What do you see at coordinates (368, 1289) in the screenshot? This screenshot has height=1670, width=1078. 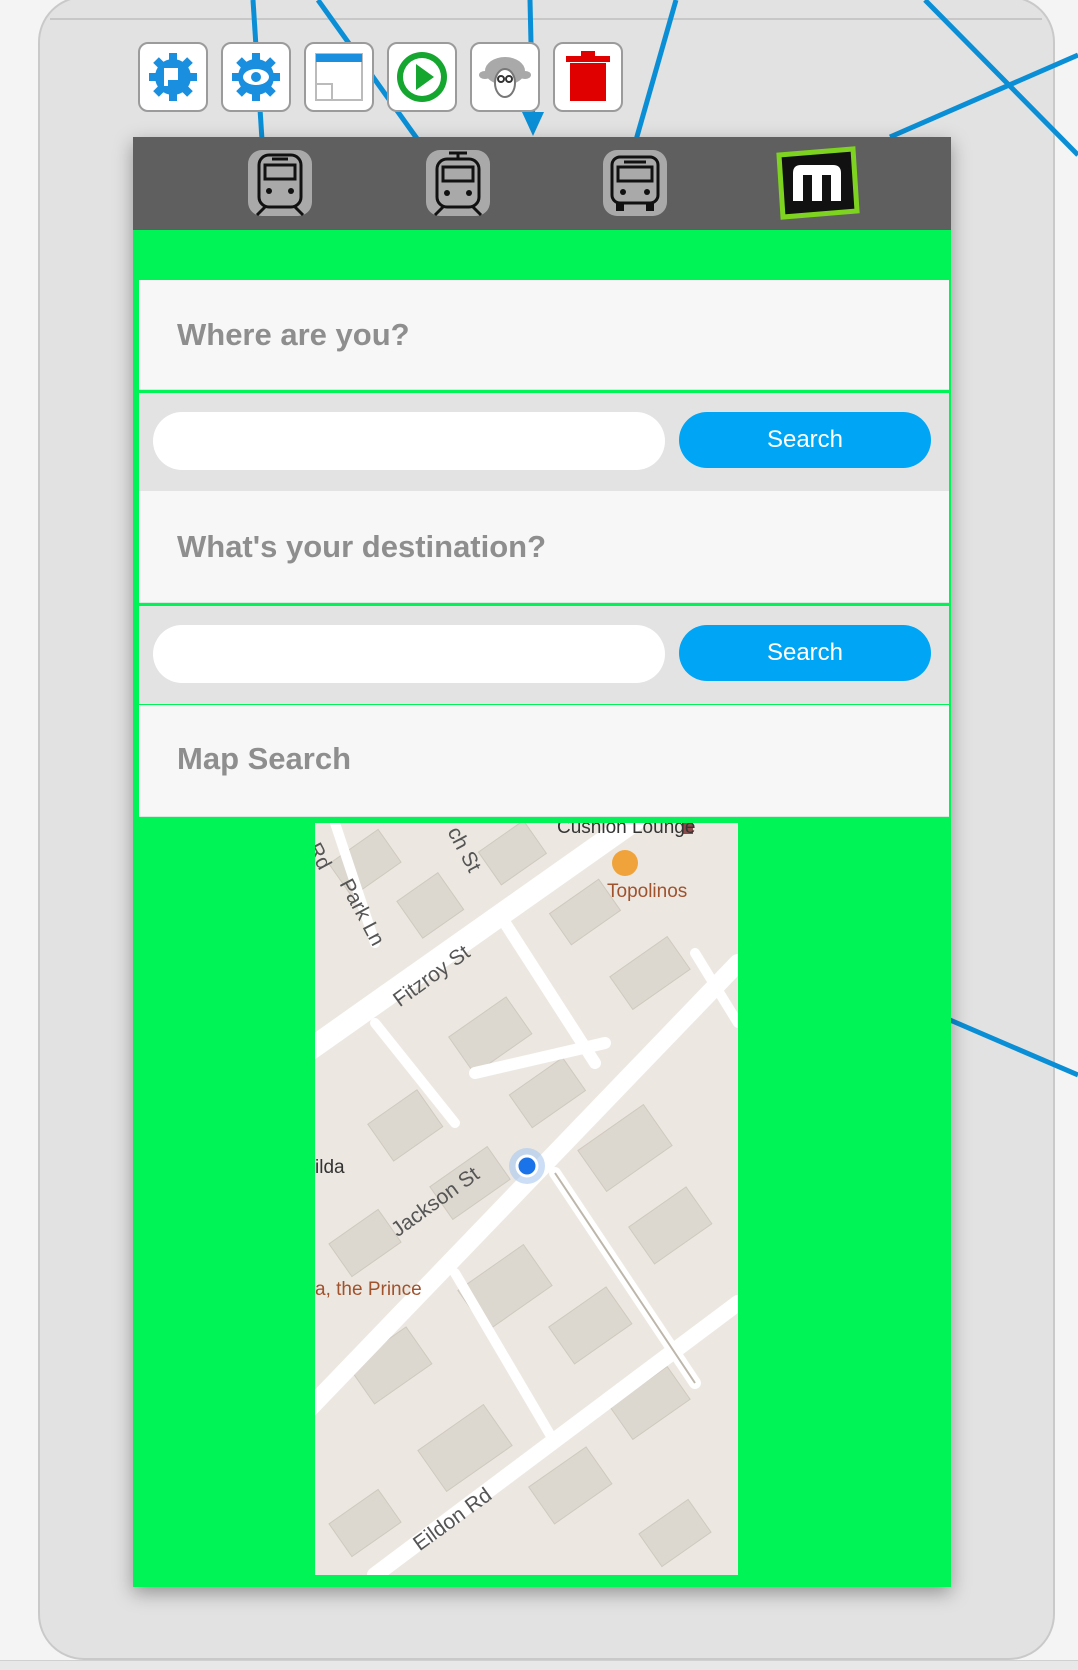 I see `poi-the-prince: a, the Prince` at bounding box center [368, 1289].